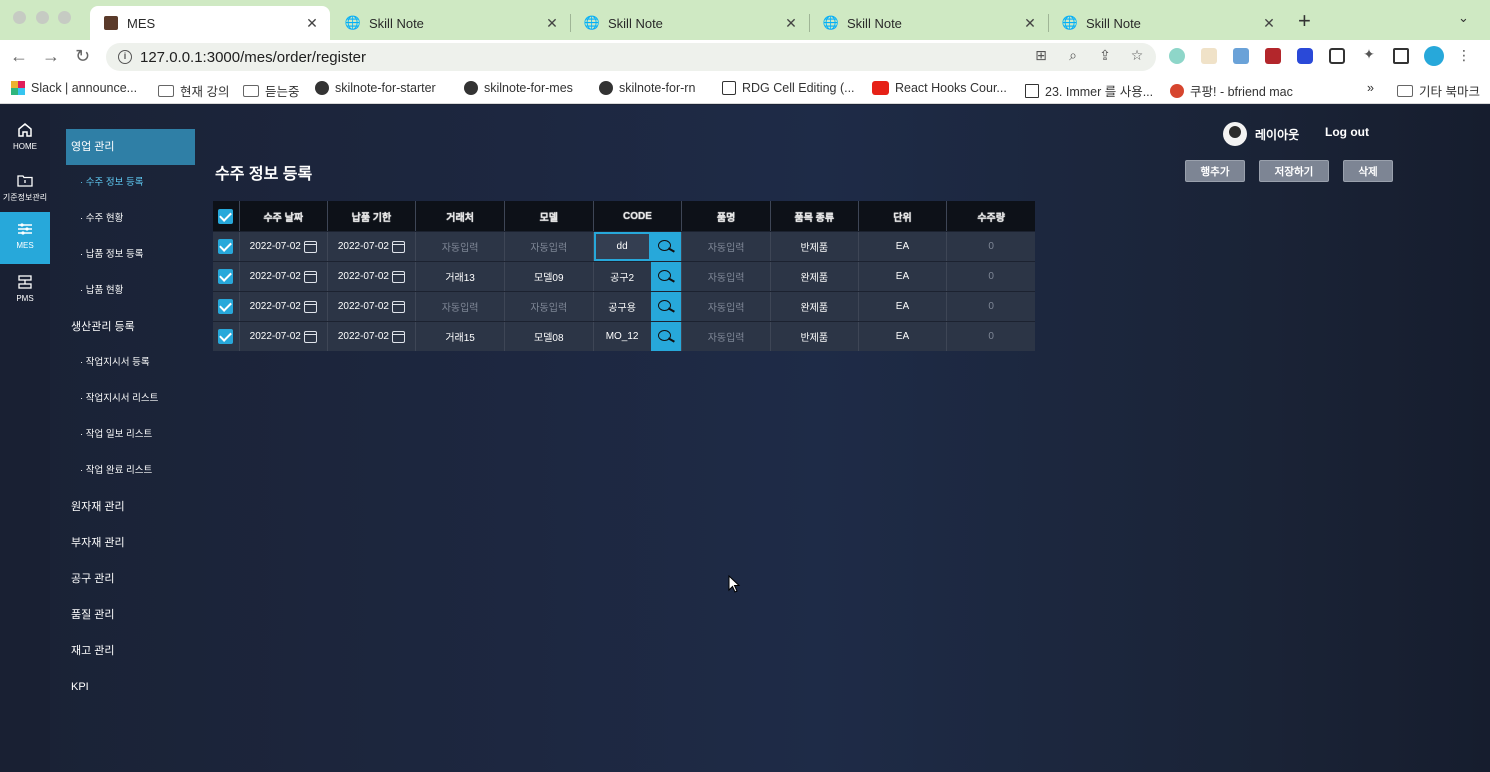 This screenshot has width=1490, height=772. What do you see at coordinates (210, 23) in the screenshot?
I see `browser-tab-mes: MES ✕` at bounding box center [210, 23].